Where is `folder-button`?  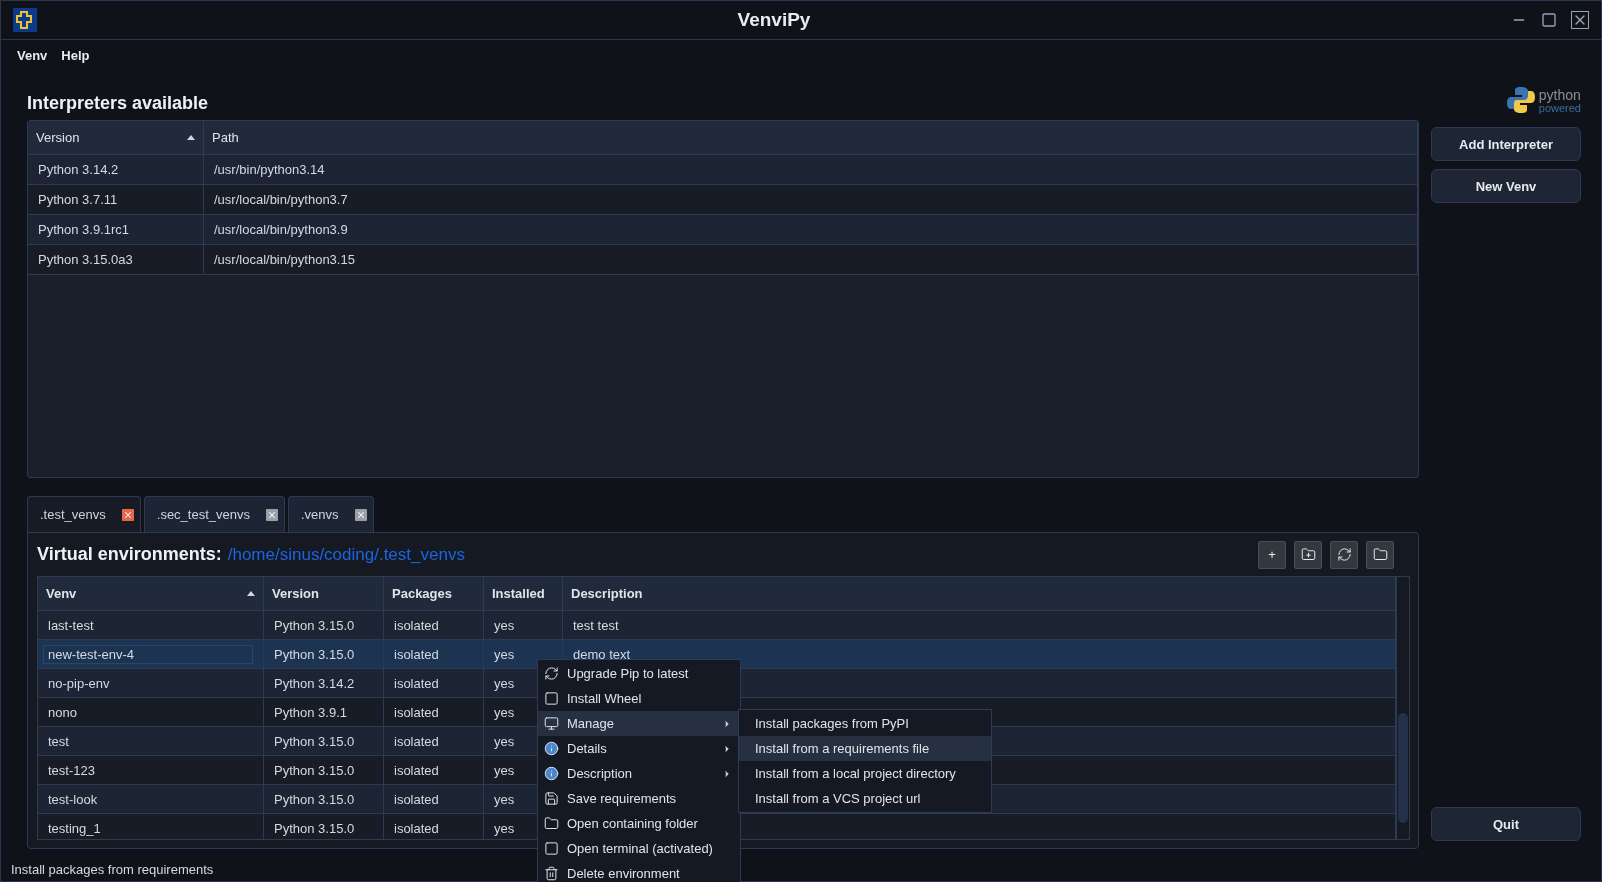
folder-button is located at coordinates (1380, 554).